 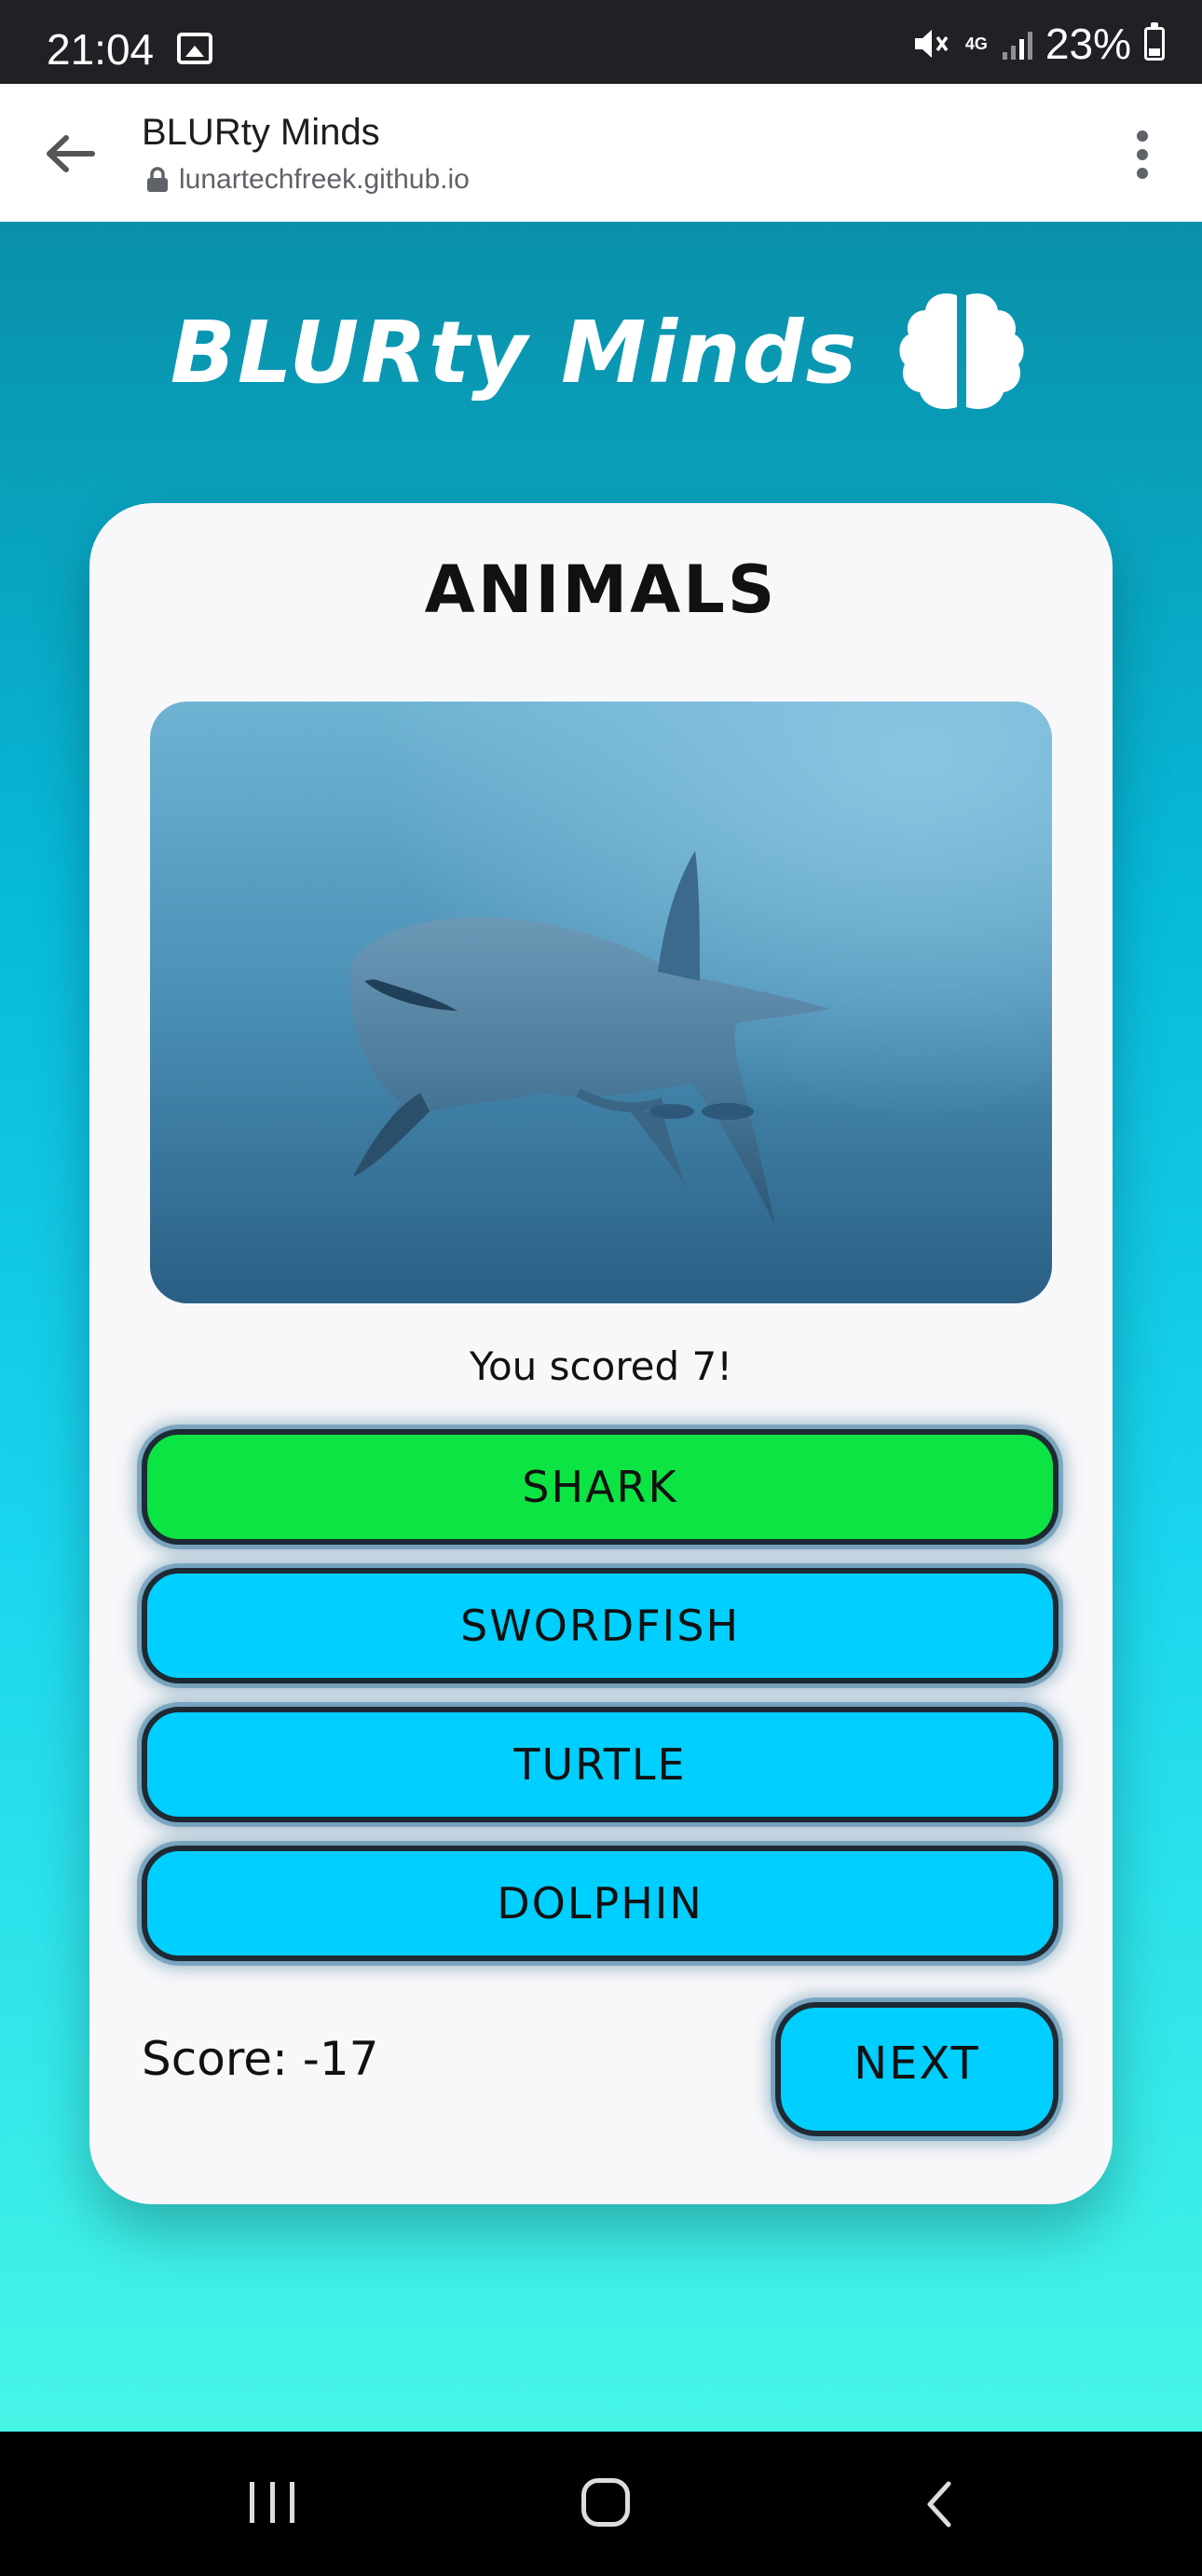 I want to click on gallery-icon, so click(x=194, y=49).